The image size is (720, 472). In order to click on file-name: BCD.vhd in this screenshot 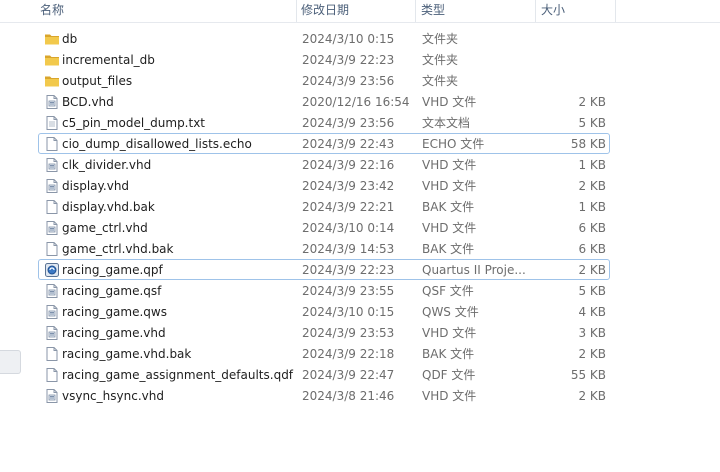, I will do `click(88, 102)`.